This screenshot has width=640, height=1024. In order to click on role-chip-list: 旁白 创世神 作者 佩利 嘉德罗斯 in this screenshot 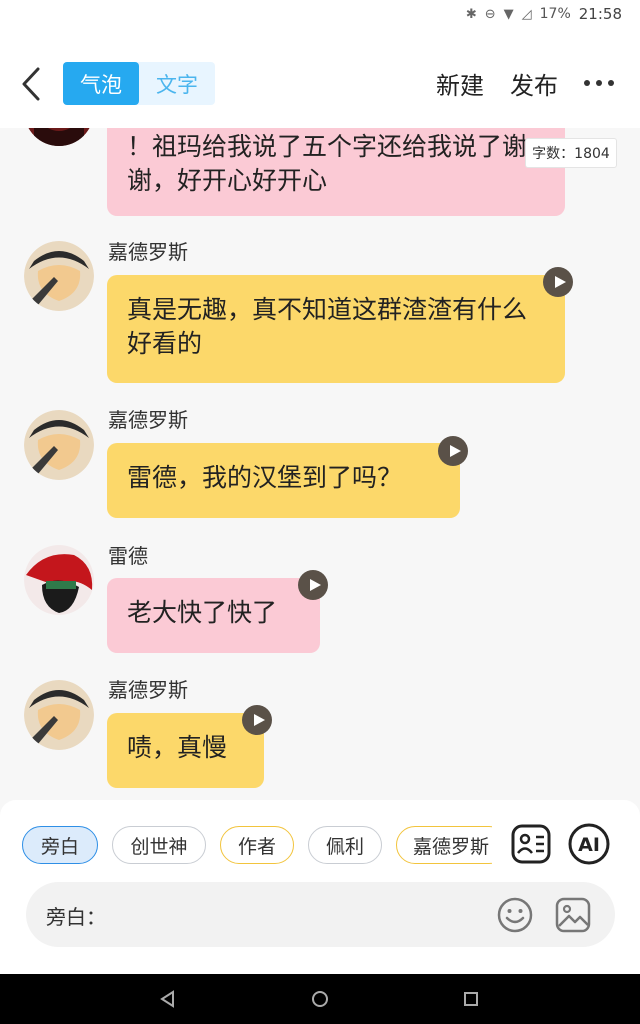, I will do `click(257, 845)`.